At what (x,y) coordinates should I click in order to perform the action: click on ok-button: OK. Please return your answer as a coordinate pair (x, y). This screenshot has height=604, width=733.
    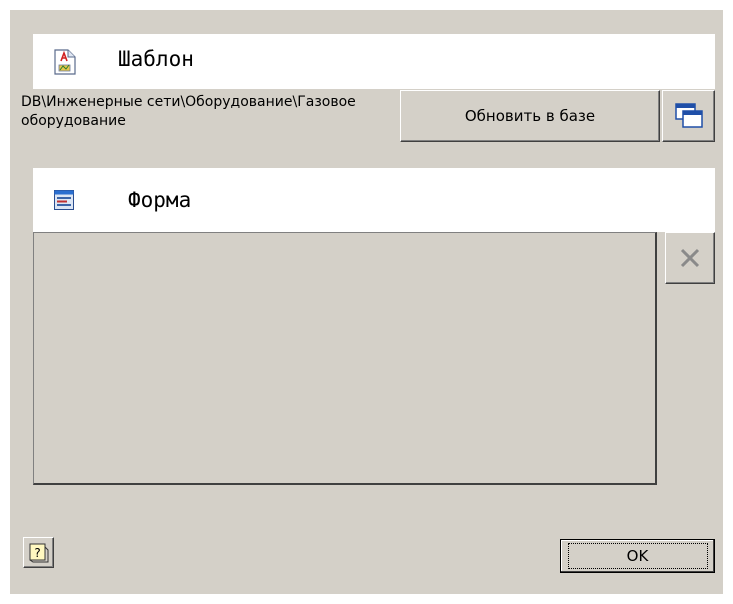
    Looking at the image, I should click on (637, 556).